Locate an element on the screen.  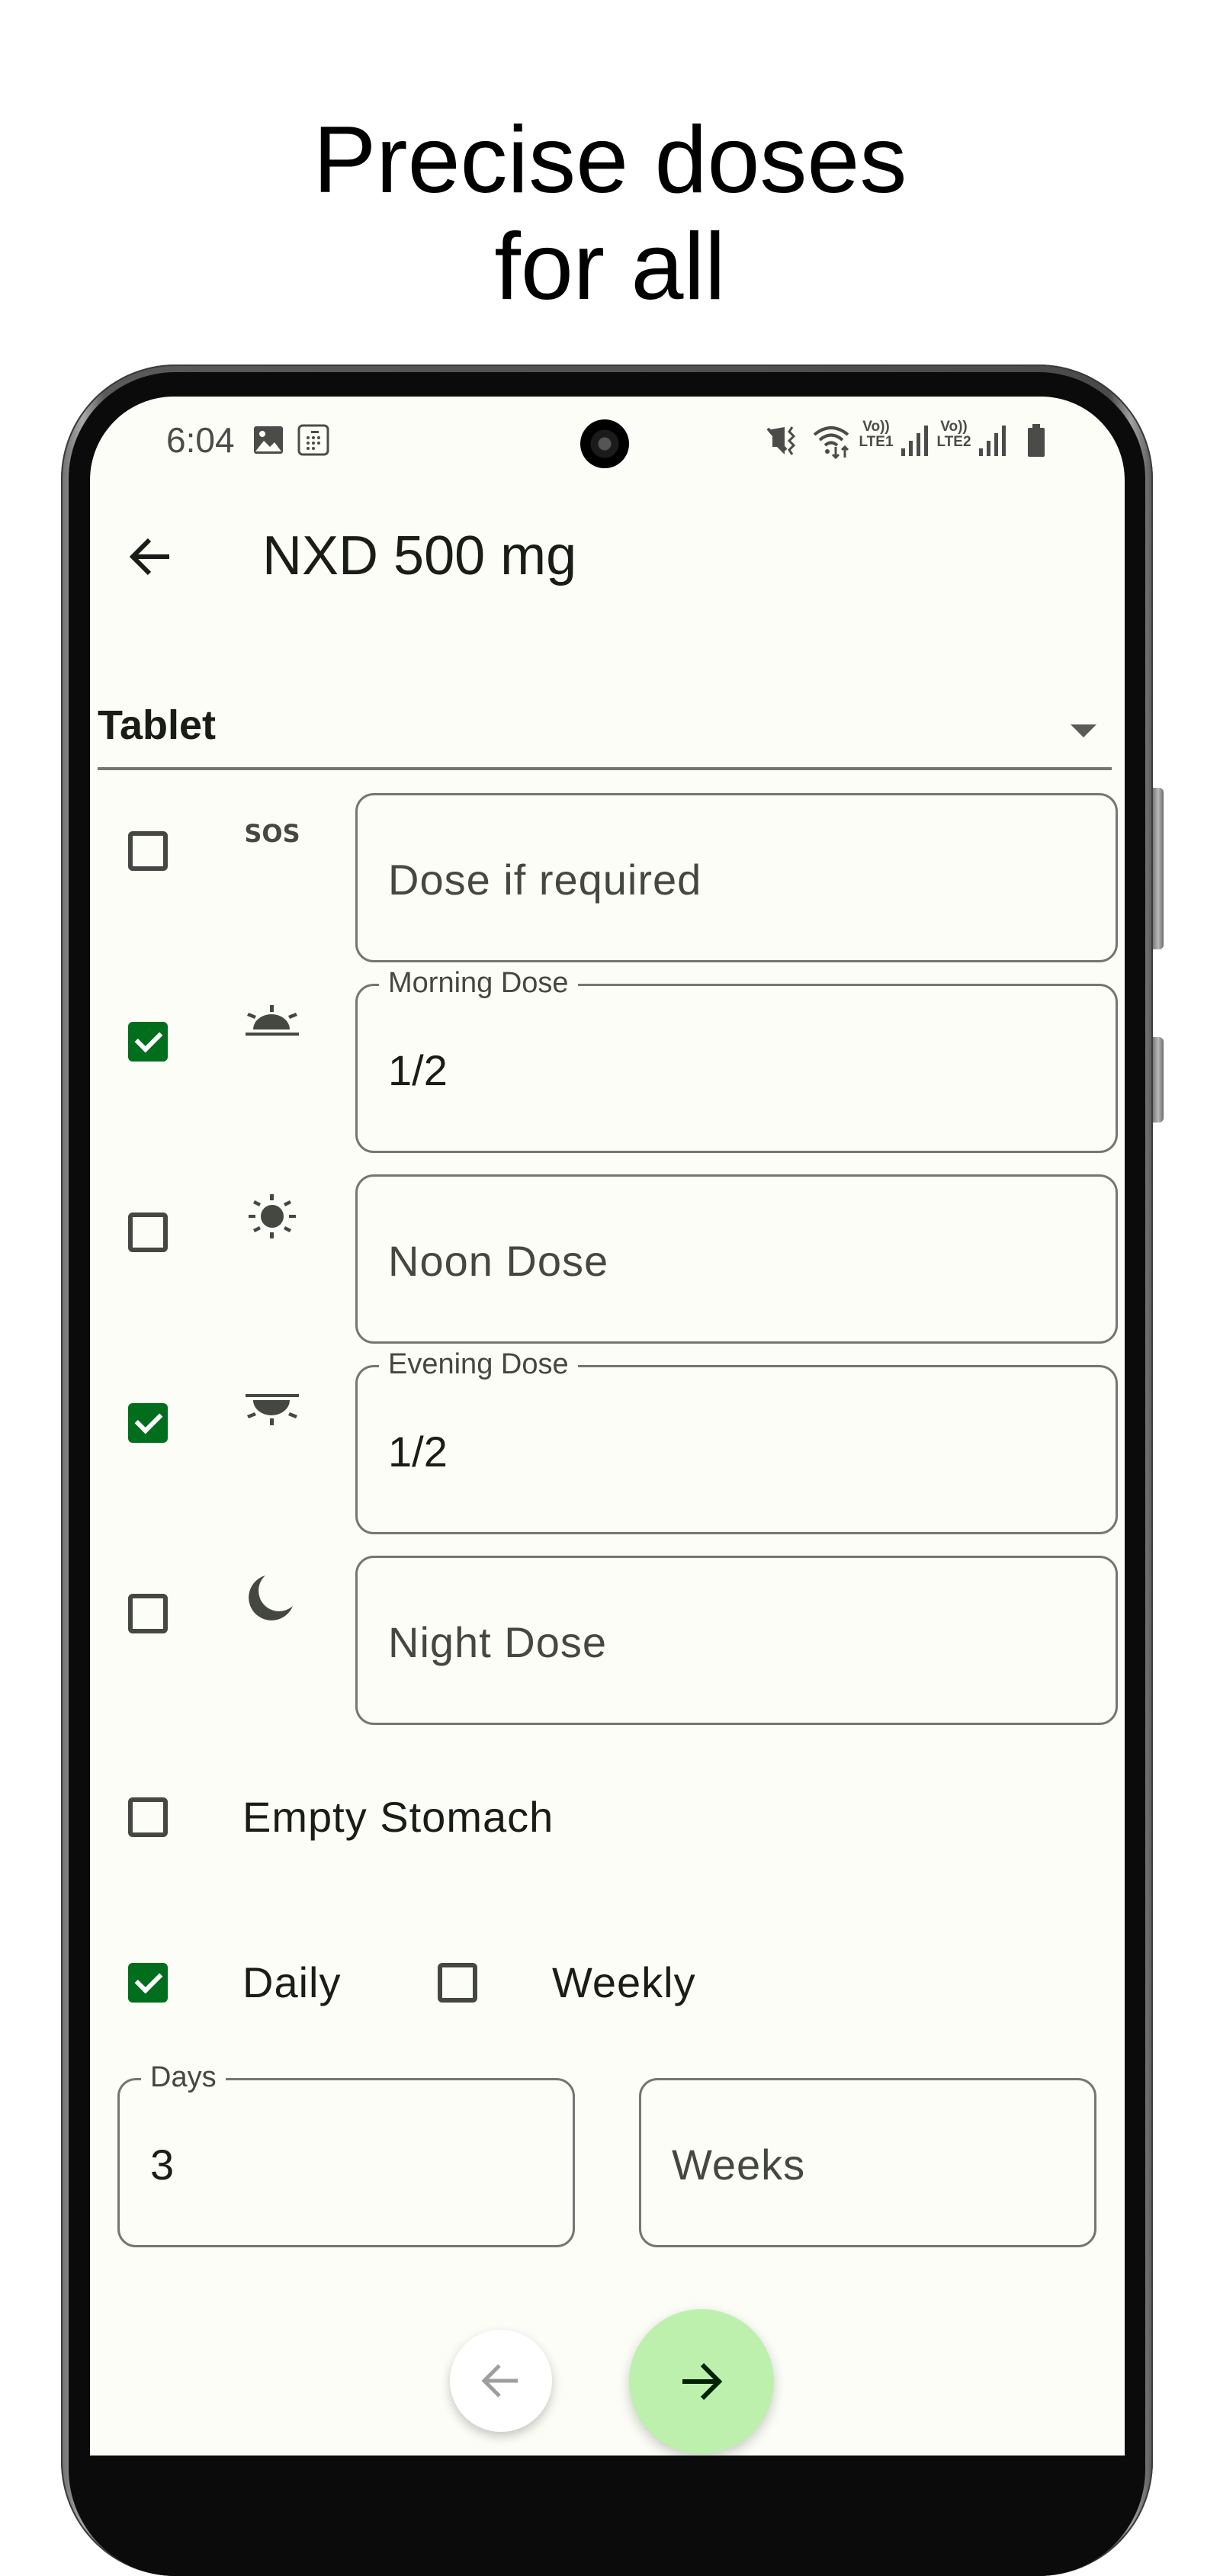
weeks-placeholder: Weeks is located at coordinates (739, 2165).